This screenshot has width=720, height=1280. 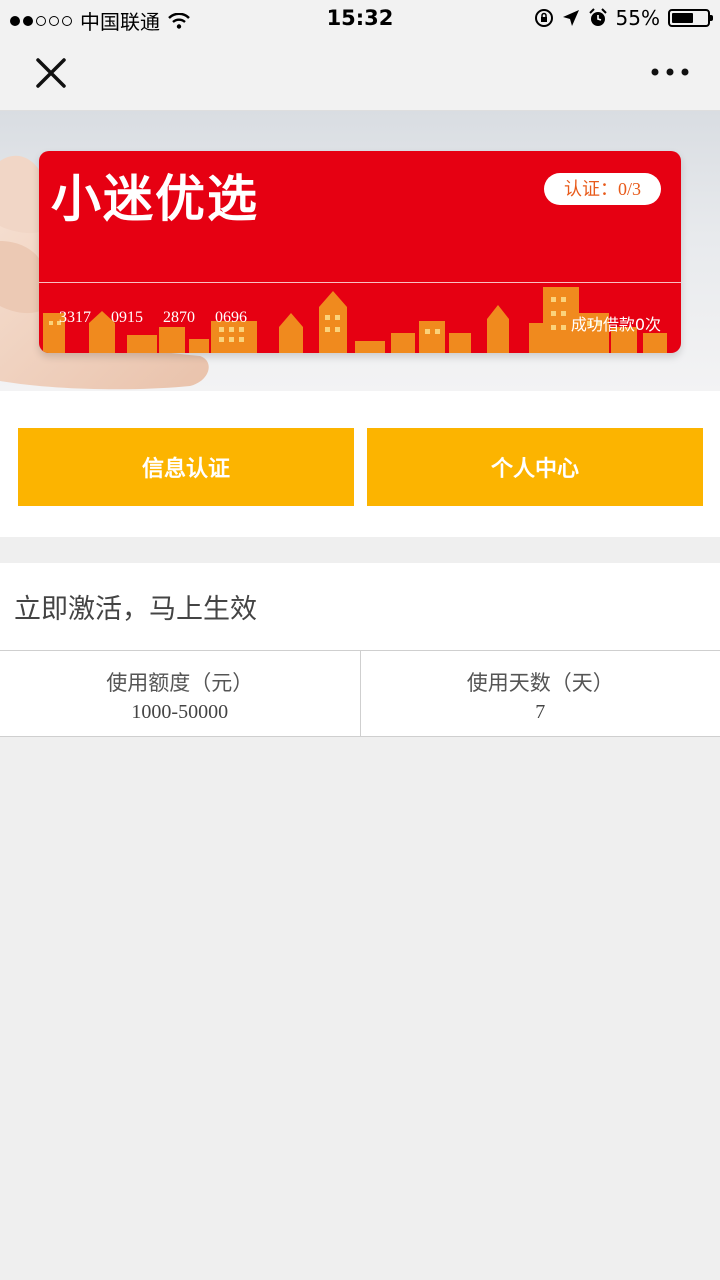 I want to click on nav-bar, so click(x=360, y=73).